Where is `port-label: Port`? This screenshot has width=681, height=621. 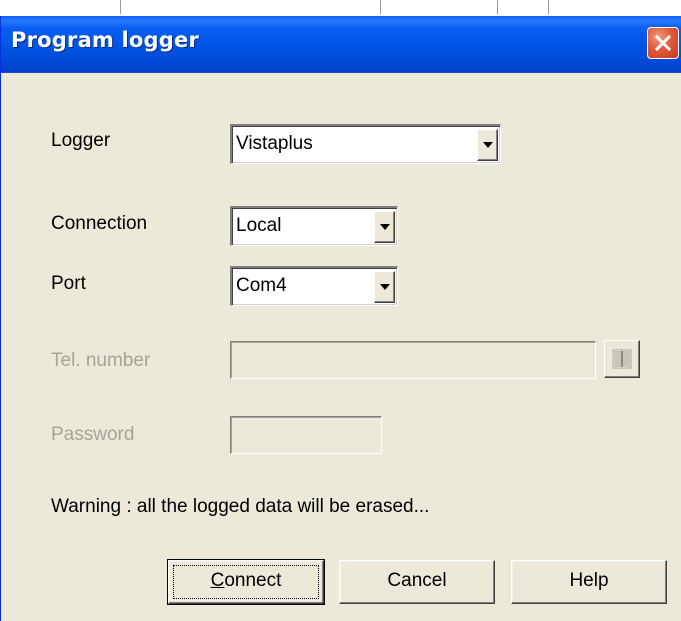
port-label: Port is located at coordinates (68, 283).